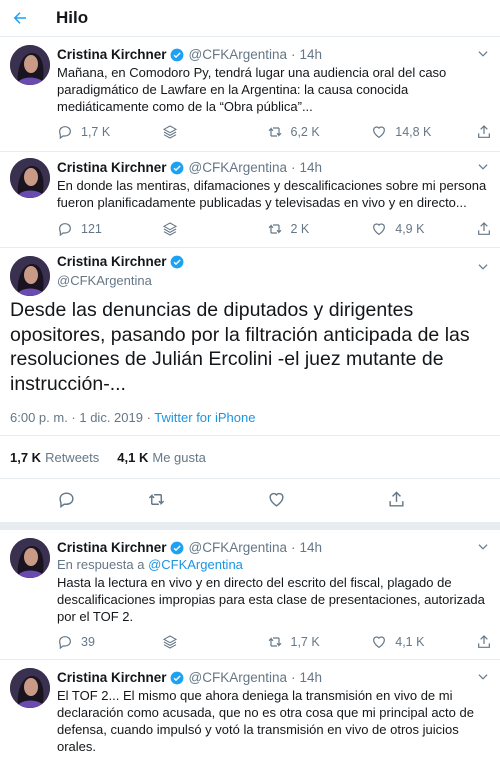 The height and width of the screenshot is (759, 500). I want to click on reply-prefix: En respuesta a, so click(103, 564).